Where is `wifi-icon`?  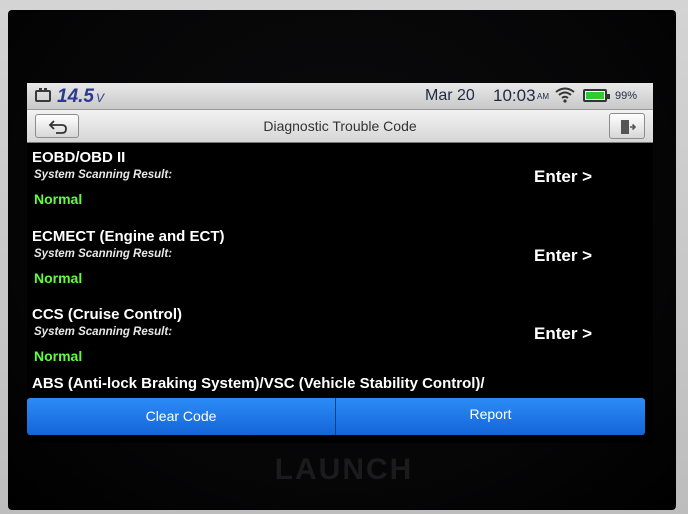 wifi-icon is located at coordinates (565, 95).